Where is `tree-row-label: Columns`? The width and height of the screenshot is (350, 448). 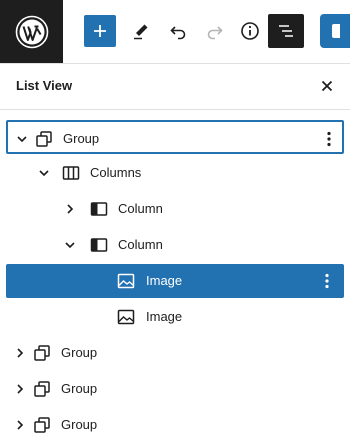
tree-row-label: Columns is located at coordinates (116, 172).